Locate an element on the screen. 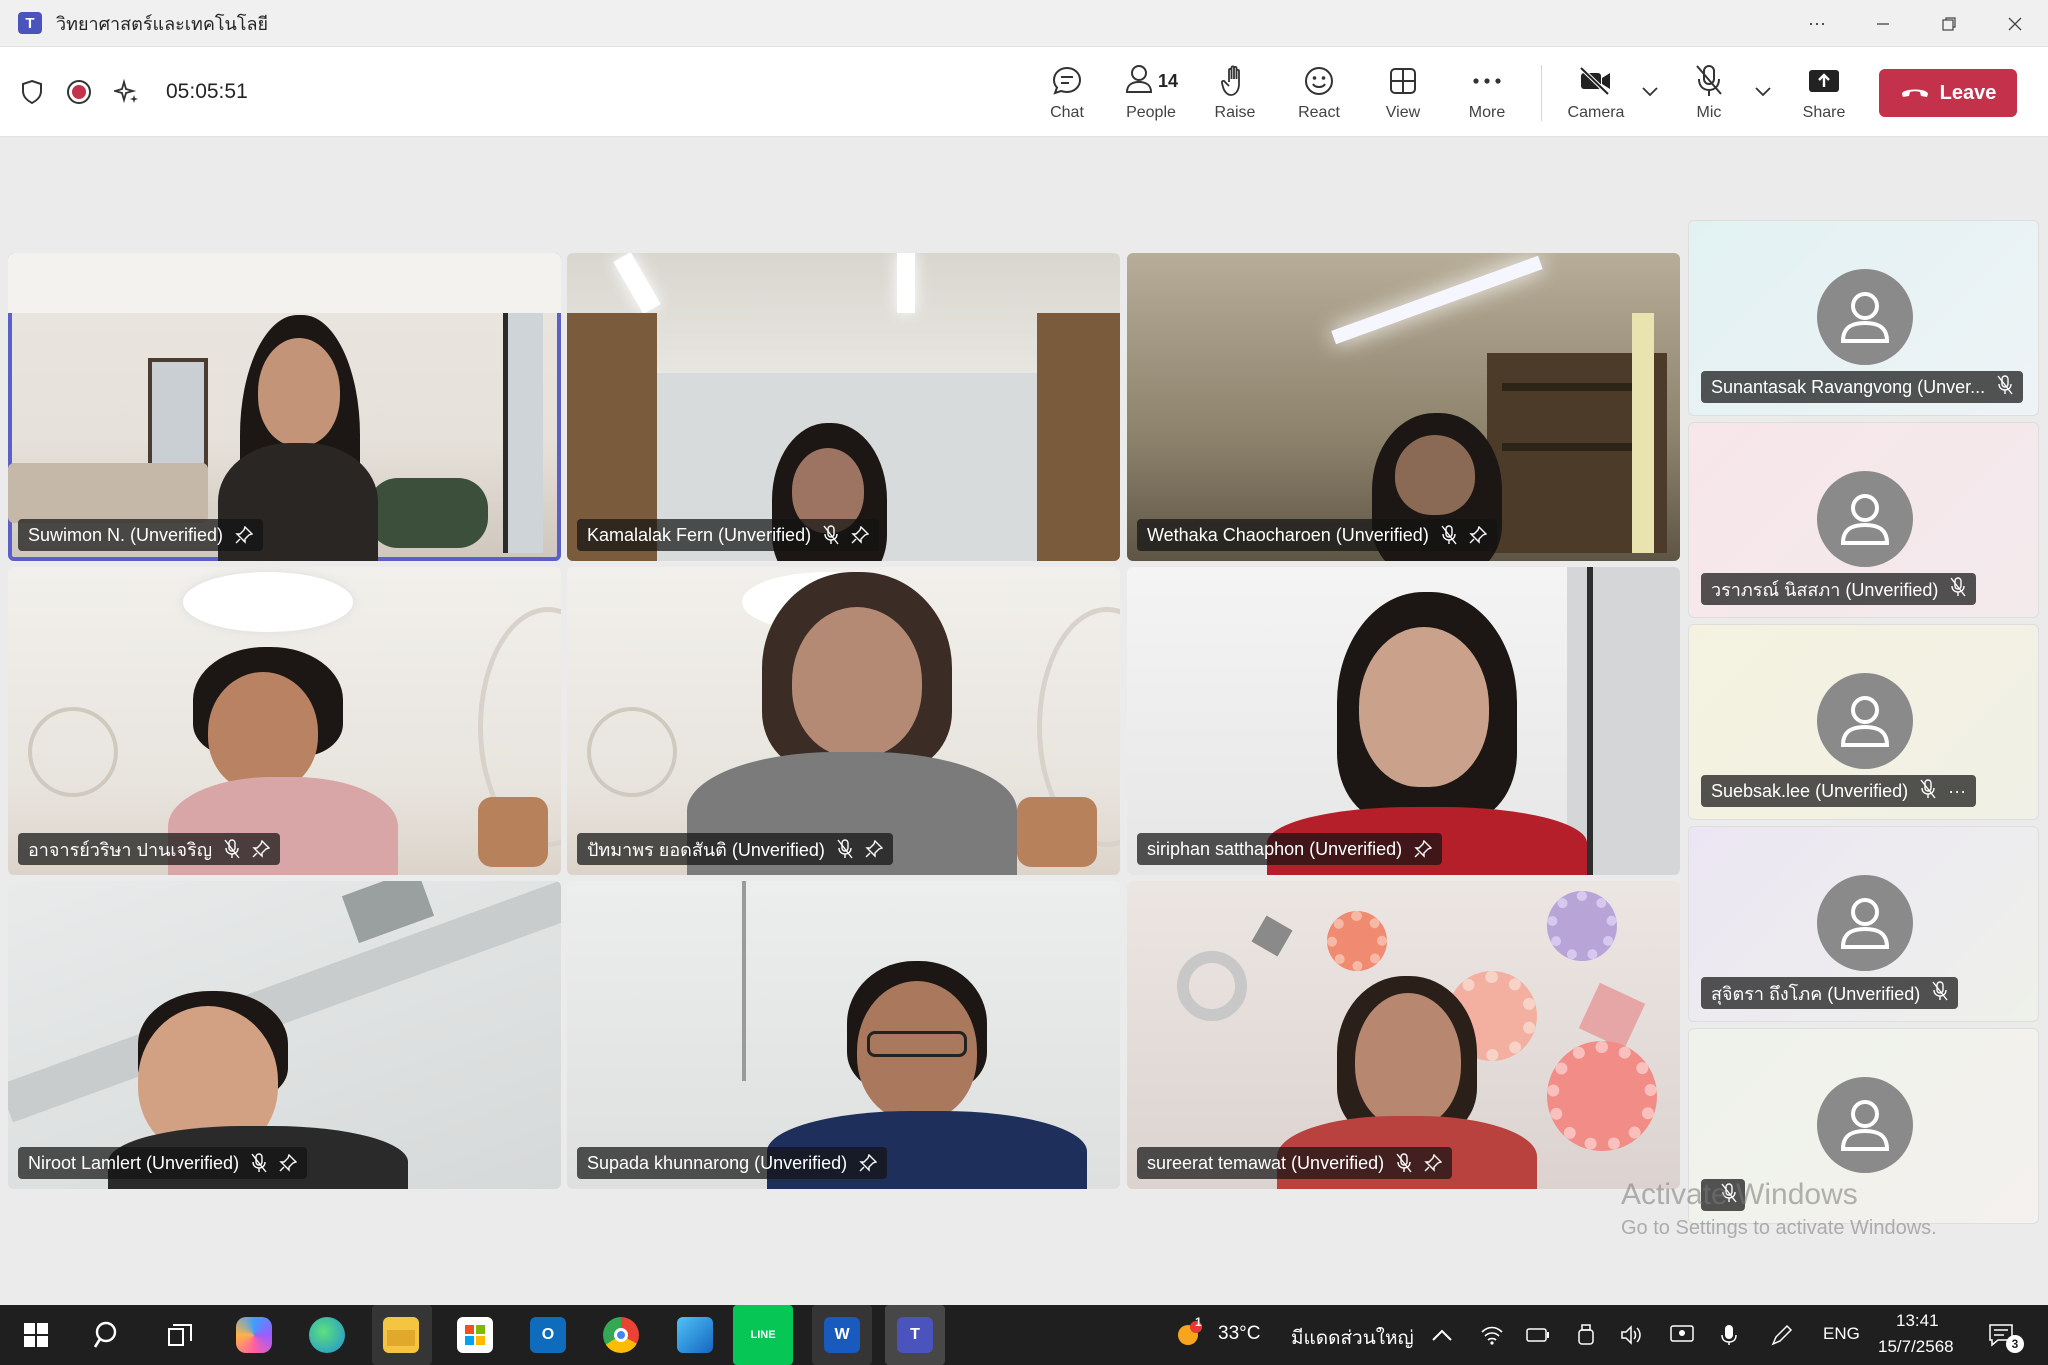 Image resolution: width=2048 pixels, height=1365 pixels. participant-name-tag: Suwimon N. (Unverified) is located at coordinates (141, 535).